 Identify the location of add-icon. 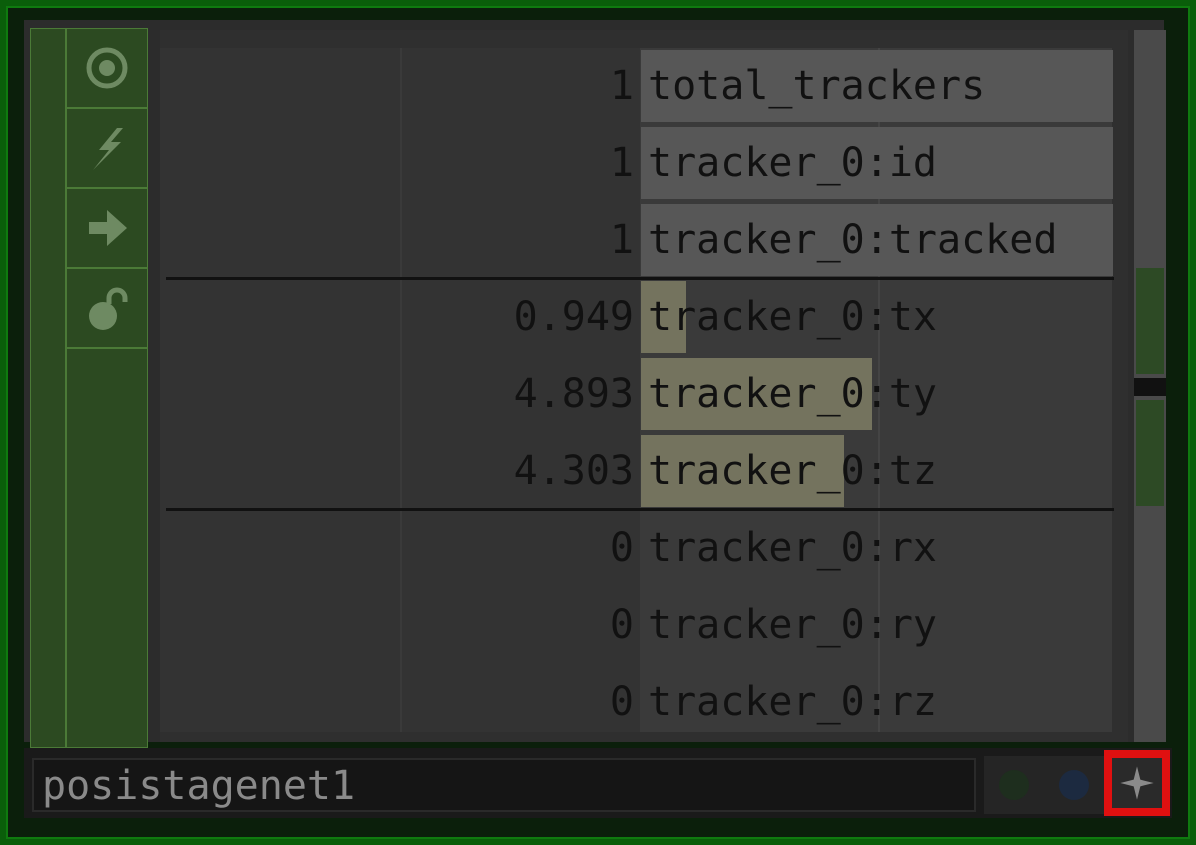
(1137, 783).